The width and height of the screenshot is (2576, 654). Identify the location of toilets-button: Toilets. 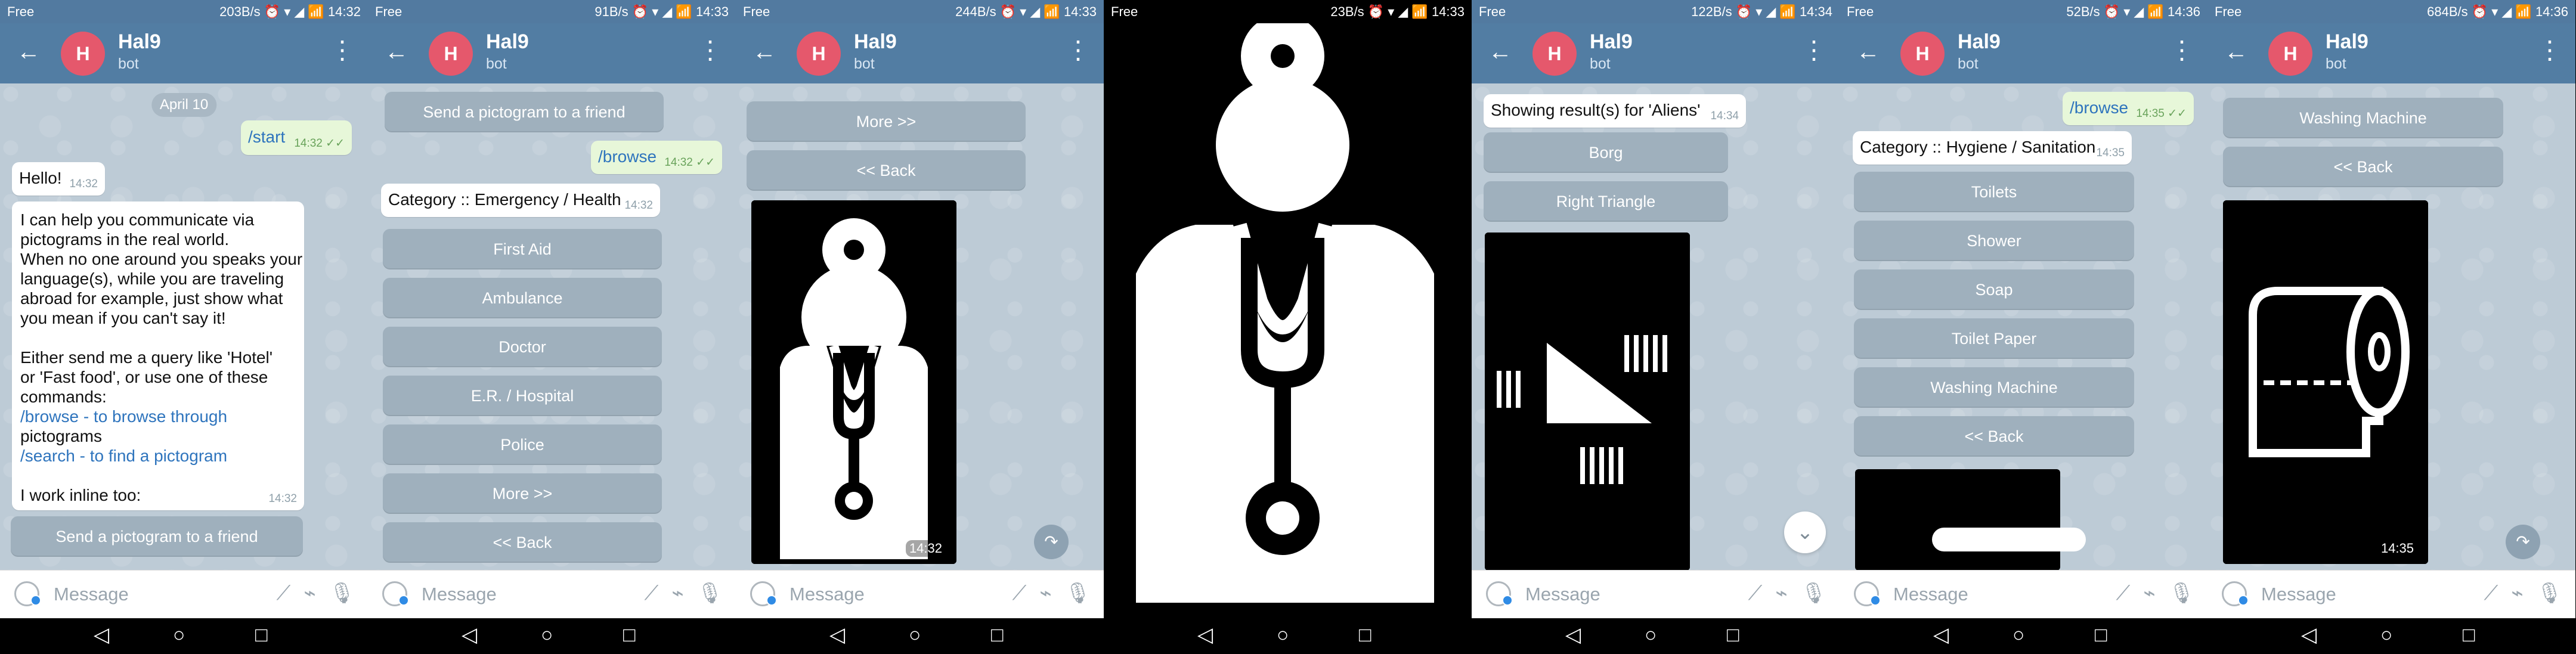
(1994, 192).